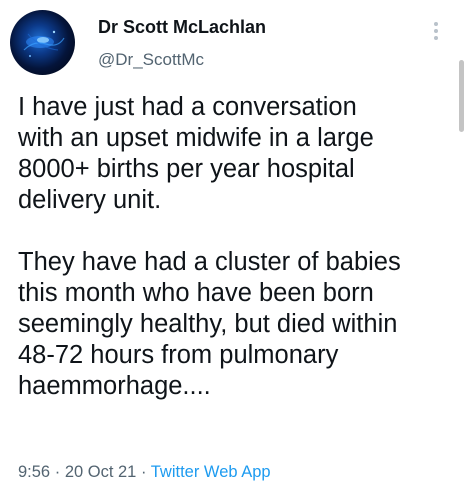  What do you see at coordinates (187, 107) in the screenshot?
I see `tweet-line: I have just had a conversation` at bounding box center [187, 107].